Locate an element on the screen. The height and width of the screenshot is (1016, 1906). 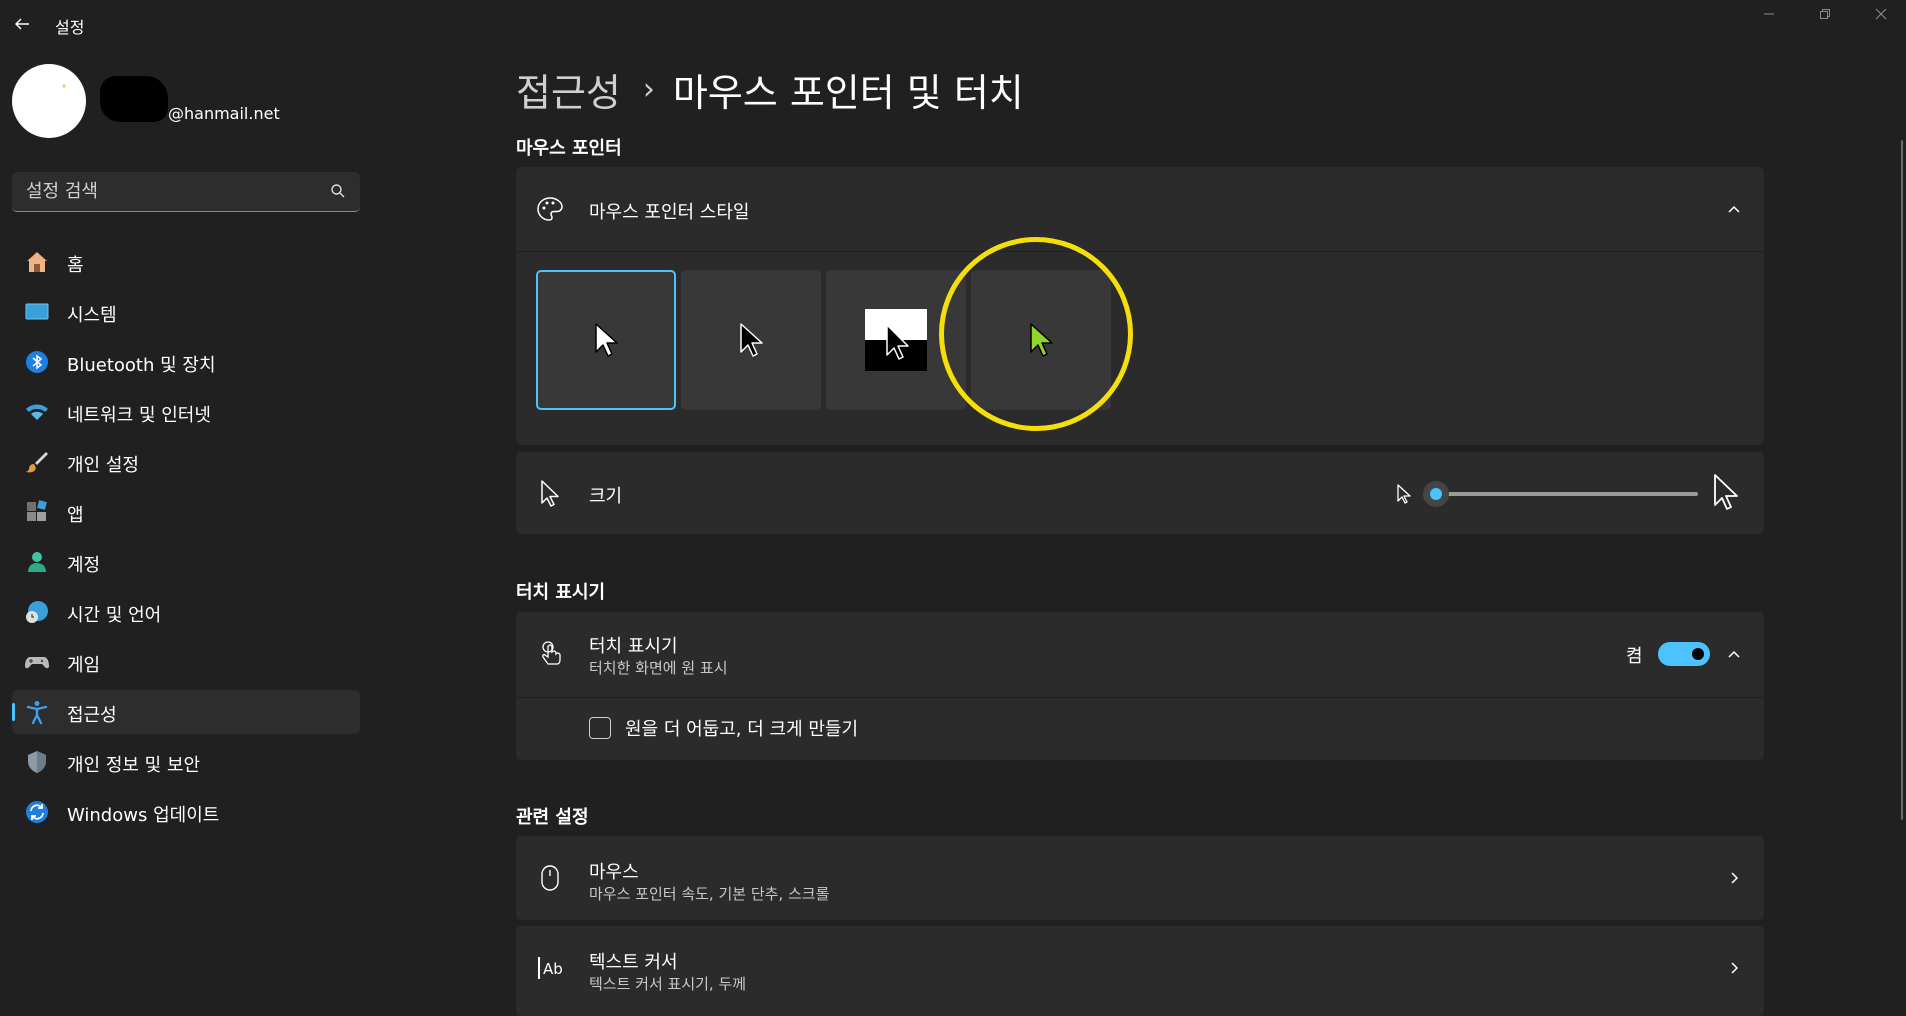
minimize-button is located at coordinates (1769, 14).